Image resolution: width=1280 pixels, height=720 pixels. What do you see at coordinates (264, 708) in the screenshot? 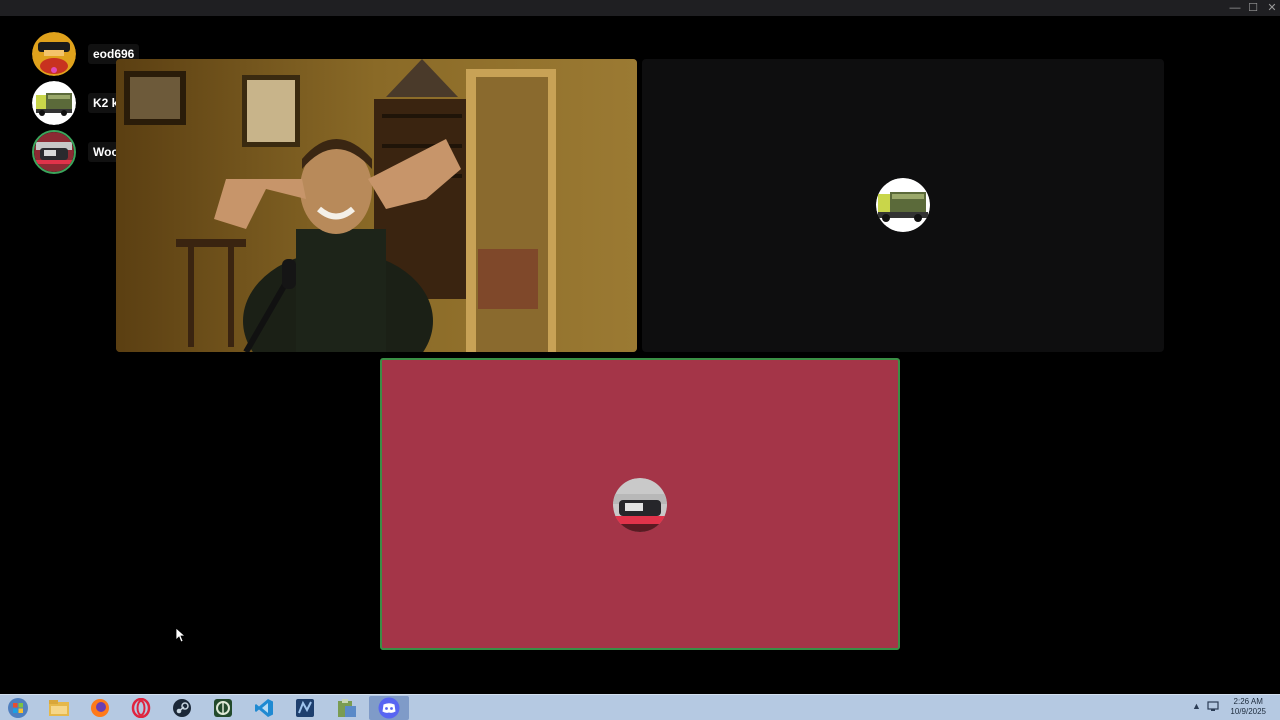
I see `vscode-icon` at bounding box center [264, 708].